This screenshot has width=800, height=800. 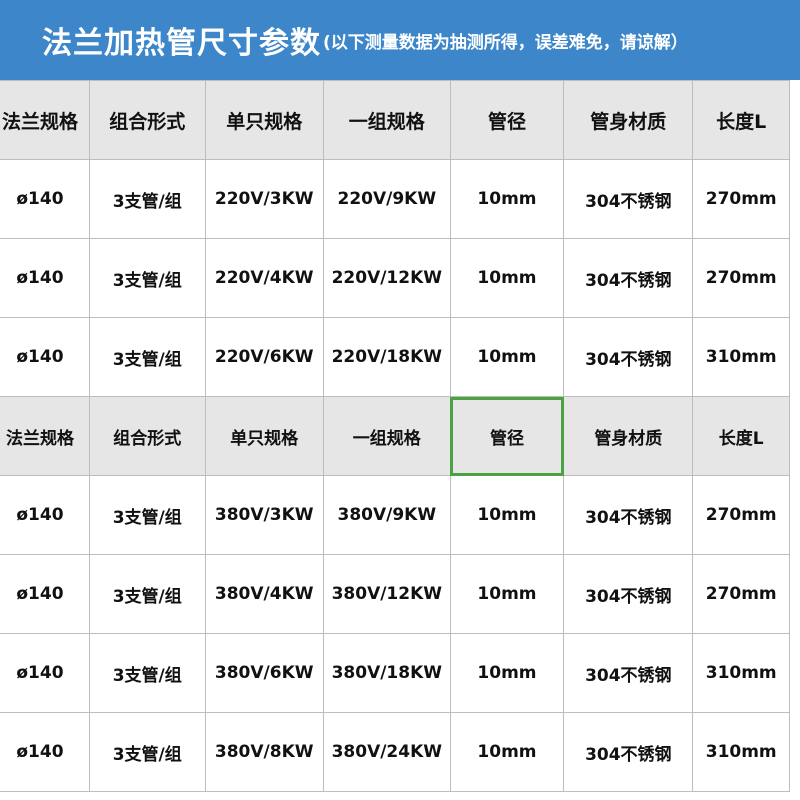 I want to click on header-cell: 管径, so click(x=507, y=120).